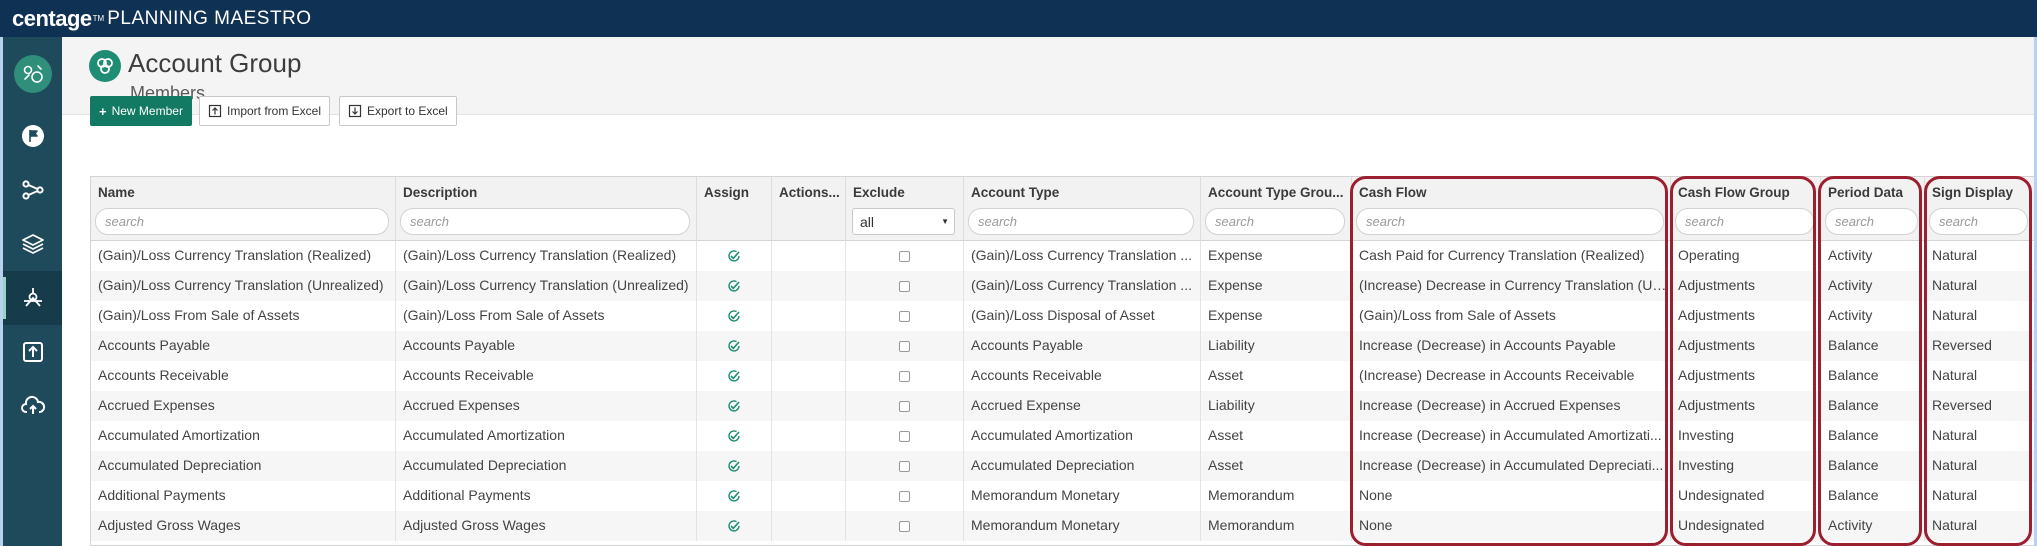  I want to click on acct-type-group-search-input: search, so click(1275, 221).